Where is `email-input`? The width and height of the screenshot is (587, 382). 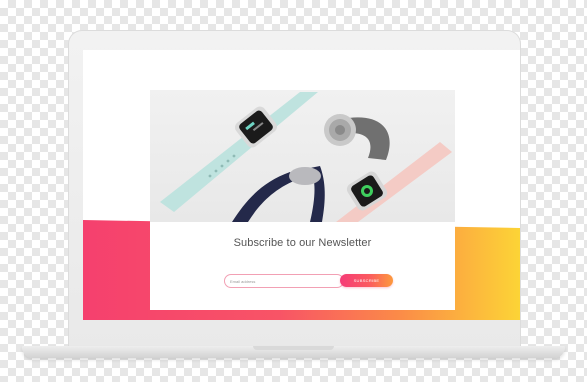 email-input is located at coordinates (284, 281).